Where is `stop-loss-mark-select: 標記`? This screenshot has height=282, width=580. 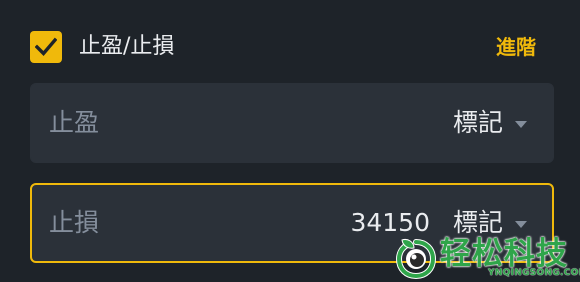
stop-loss-mark-select: 標記 is located at coordinates (490, 223).